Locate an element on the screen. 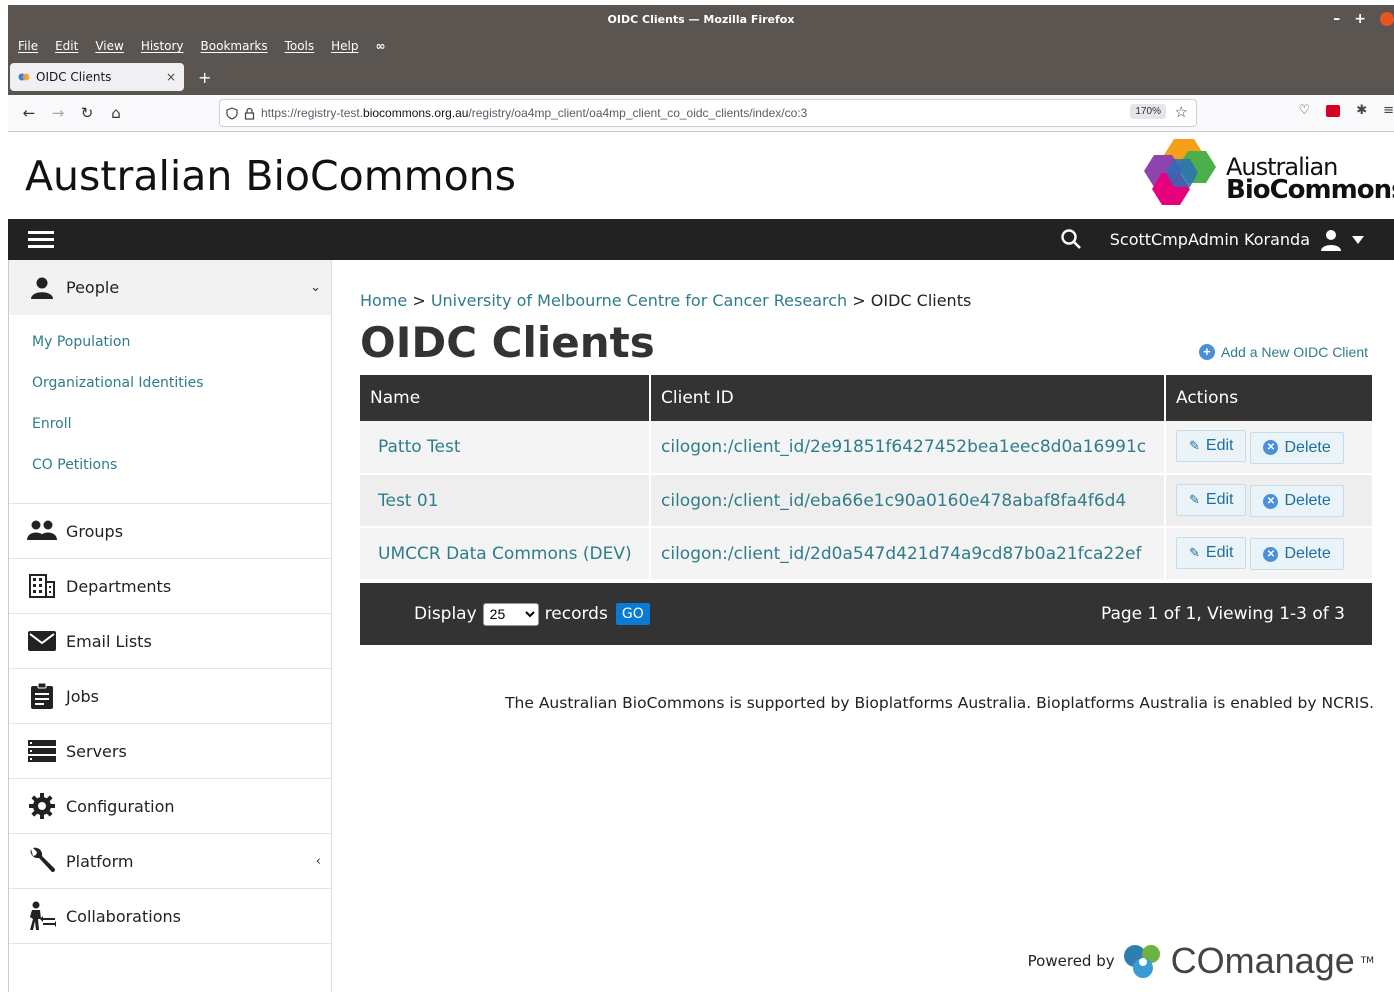  user-menu: ScottCmpAdmin Koranda is located at coordinates (1237, 239).